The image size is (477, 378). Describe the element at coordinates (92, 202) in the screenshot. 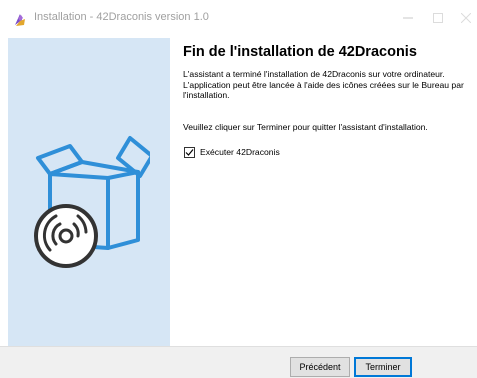

I see `software-box-with-disc-icon` at that location.